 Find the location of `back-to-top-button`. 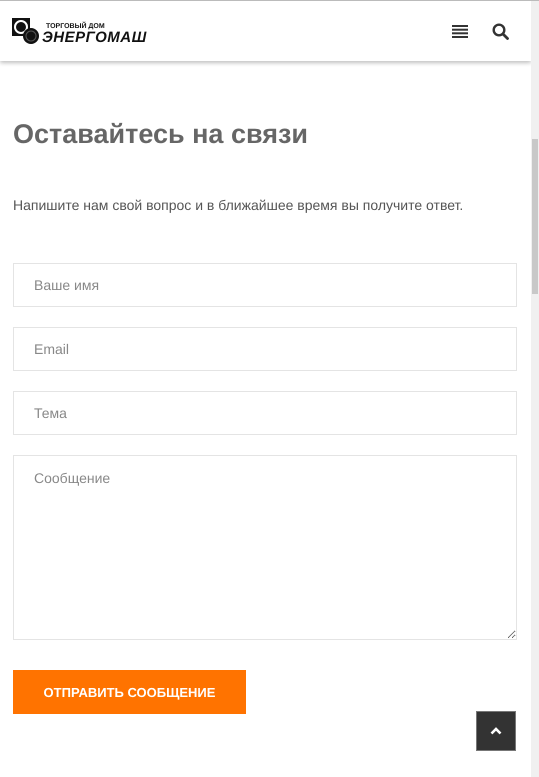

back-to-top-button is located at coordinates (496, 731).